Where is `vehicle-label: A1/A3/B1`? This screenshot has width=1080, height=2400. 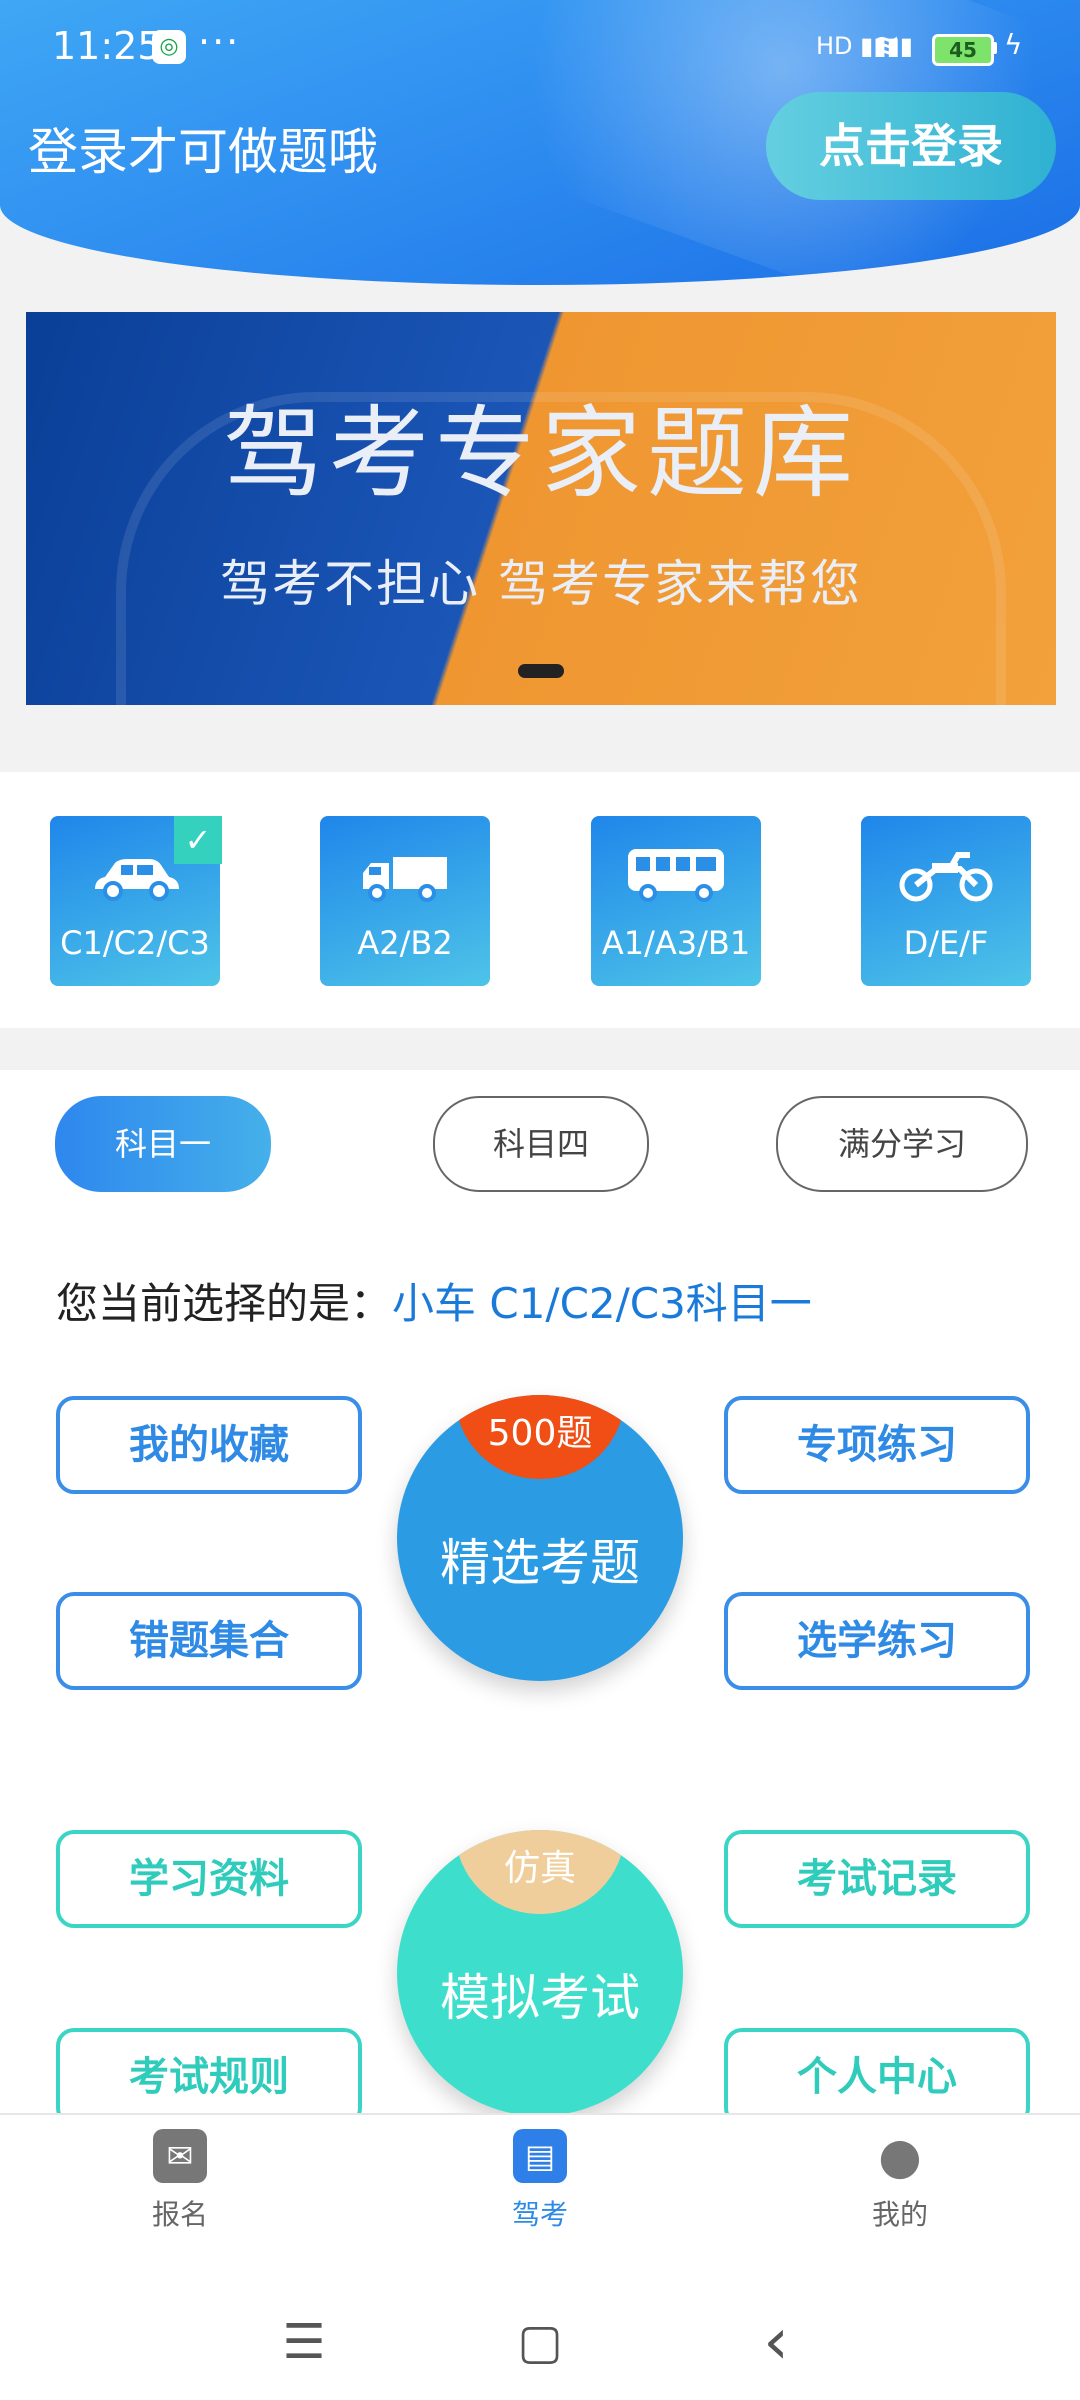
vehicle-label: A1/A3/B1 is located at coordinates (676, 943).